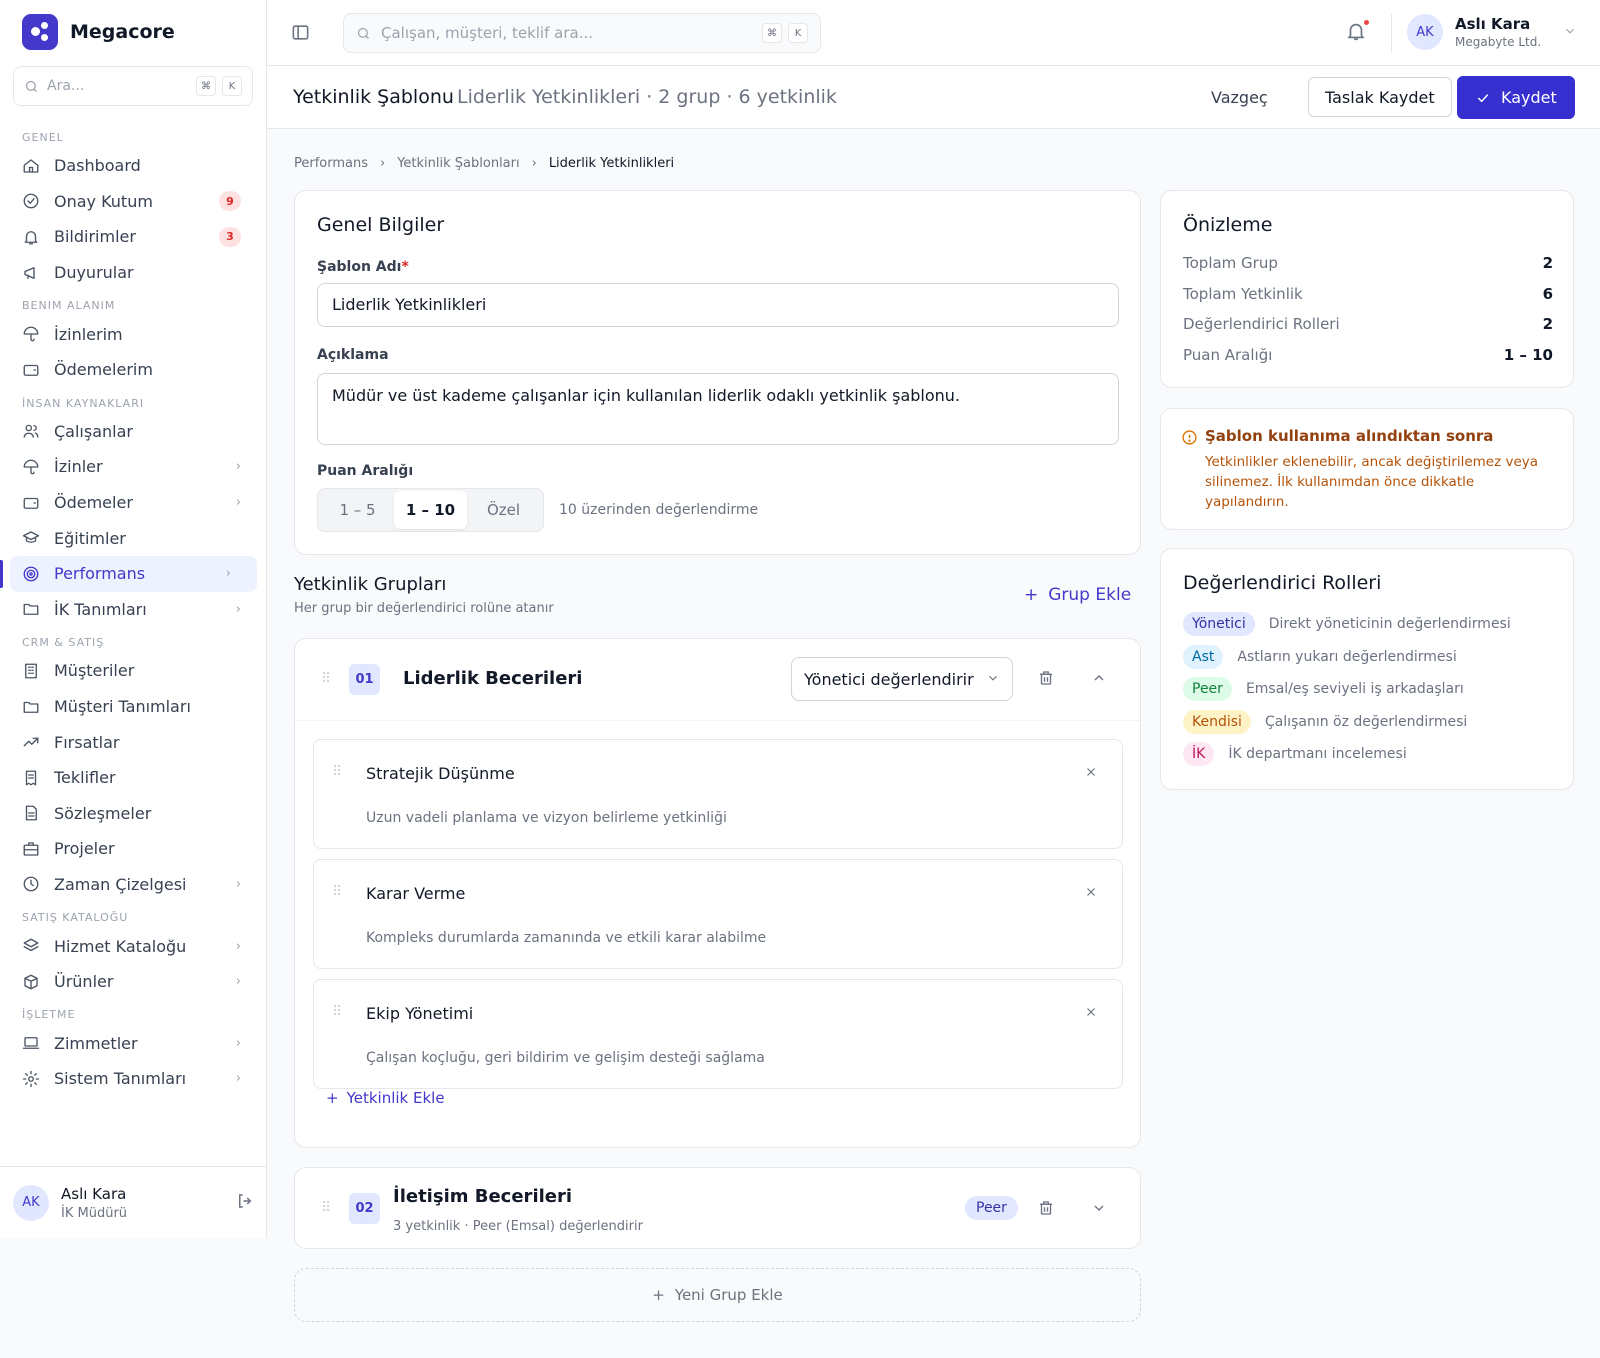 The image size is (1600, 1358). Describe the element at coordinates (133, 166) in the screenshot. I see `sidebar-item: Dashboard` at that location.